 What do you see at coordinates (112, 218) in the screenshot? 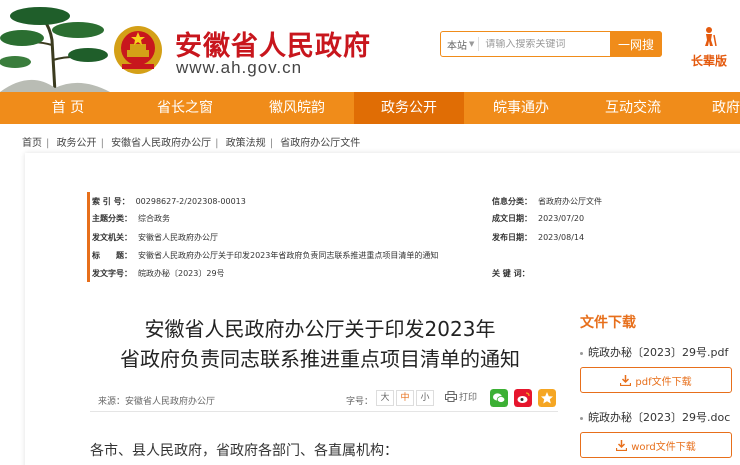
I see `meta-key: 主题分类：` at bounding box center [112, 218].